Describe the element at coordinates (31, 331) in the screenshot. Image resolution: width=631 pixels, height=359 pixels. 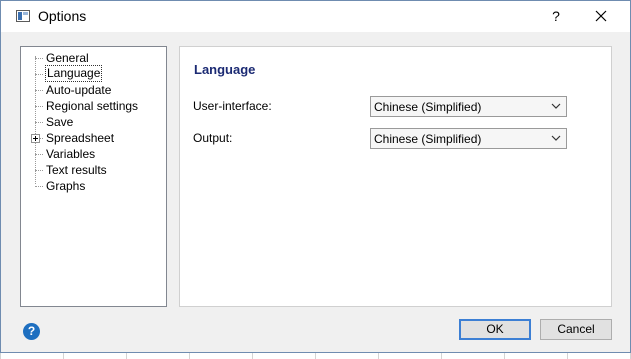
I see `help-icon: ?` at that location.